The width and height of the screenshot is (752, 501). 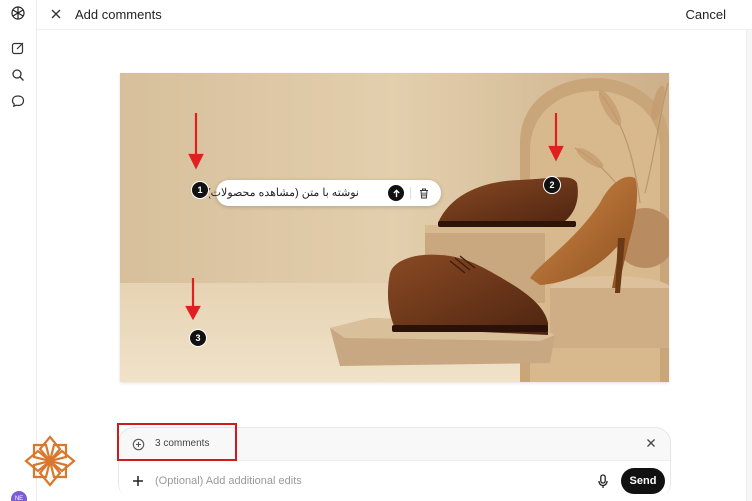 I want to click on annotation-highlight, so click(x=177, y=442).